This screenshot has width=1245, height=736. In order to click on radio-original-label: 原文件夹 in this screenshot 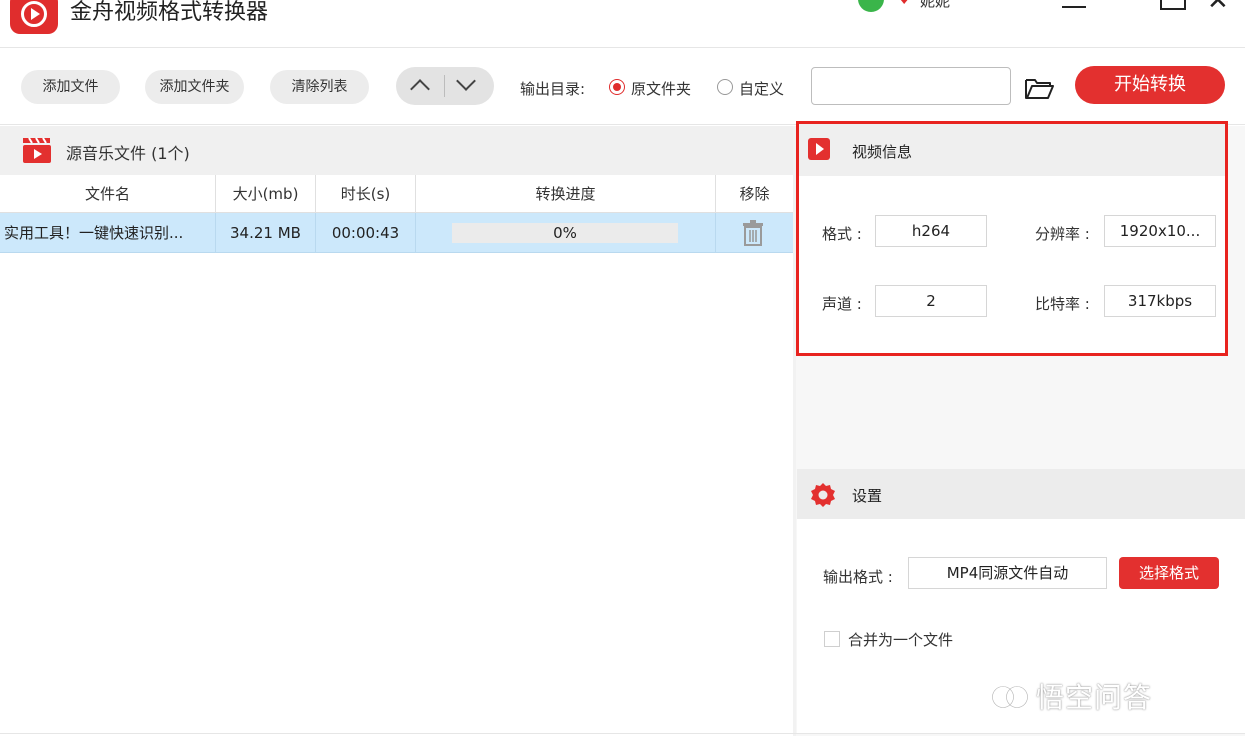, I will do `click(661, 88)`.